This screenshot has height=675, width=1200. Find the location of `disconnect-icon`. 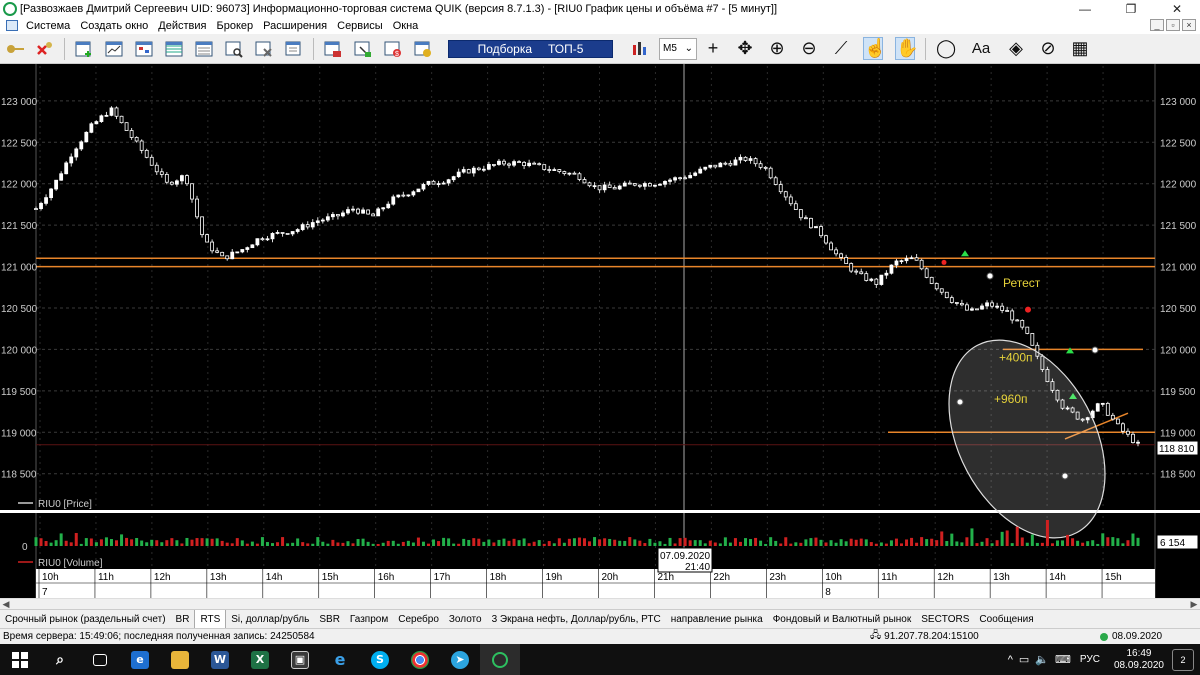

disconnect-icon is located at coordinates (45, 49).